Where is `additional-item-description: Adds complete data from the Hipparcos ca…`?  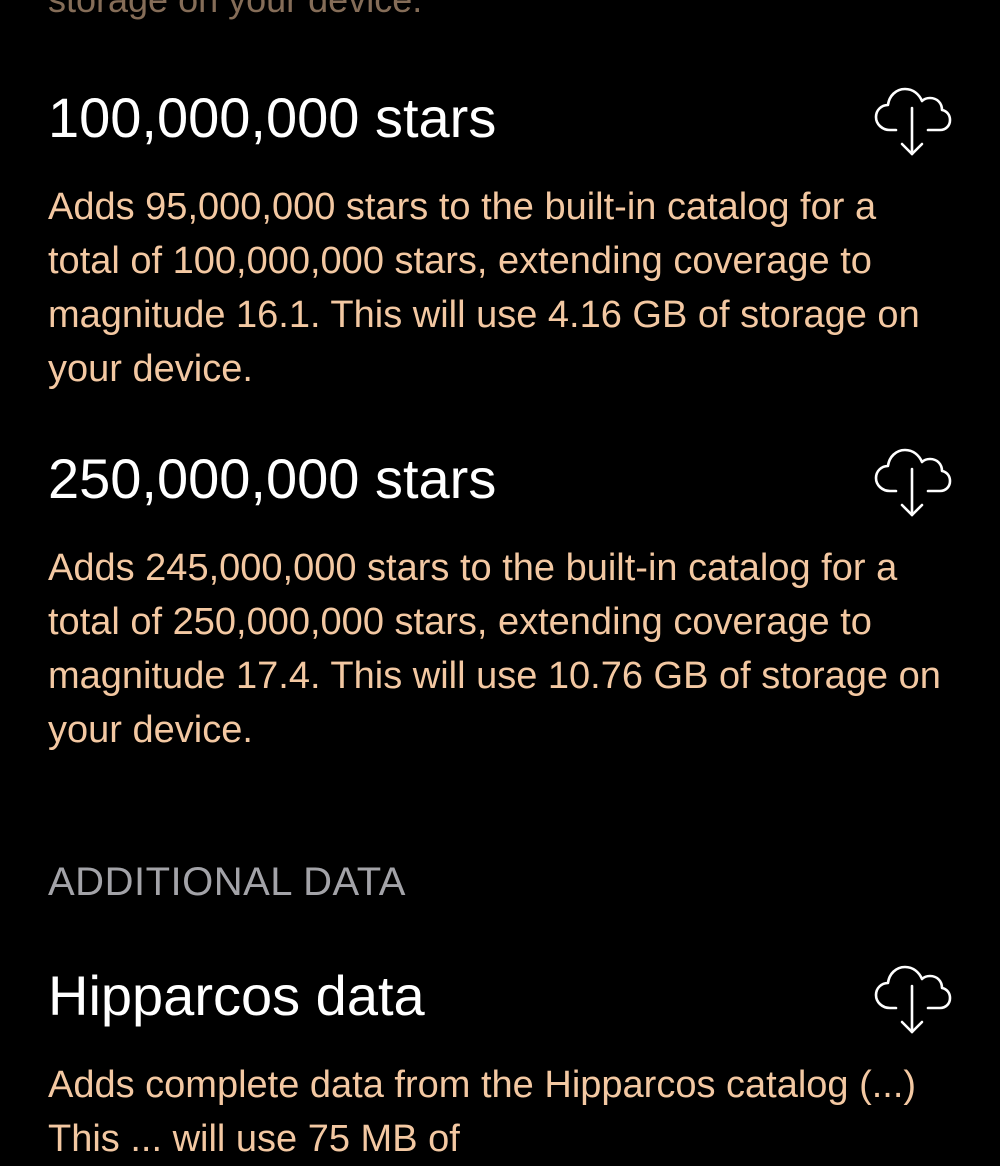
additional-item-description: Adds complete data from the Hipparcos ca… is located at coordinates (482, 1112).